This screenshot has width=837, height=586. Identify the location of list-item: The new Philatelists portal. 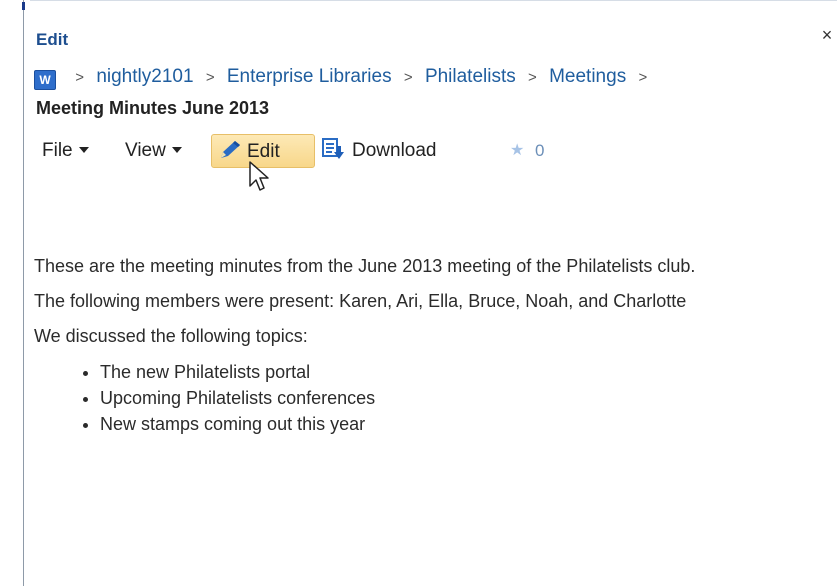
(462, 372).